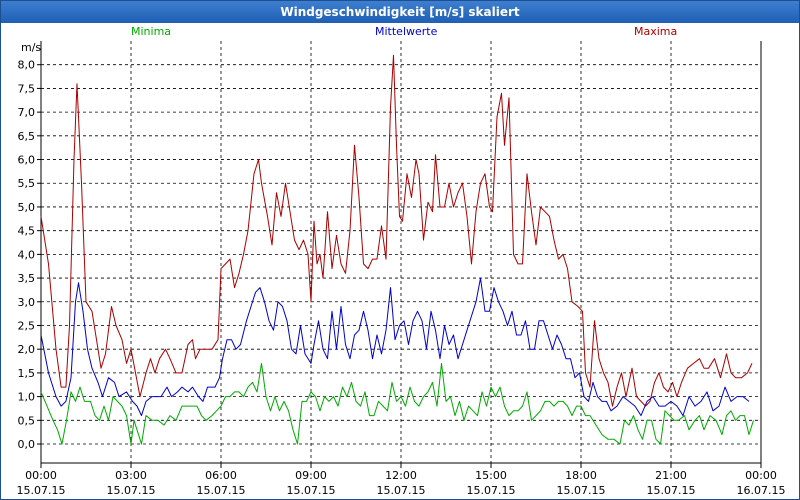  What do you see at coordinates (27, 207) in the screenshot?
I see `y-tick-label: 5,0` at bounding box center [27, 207].